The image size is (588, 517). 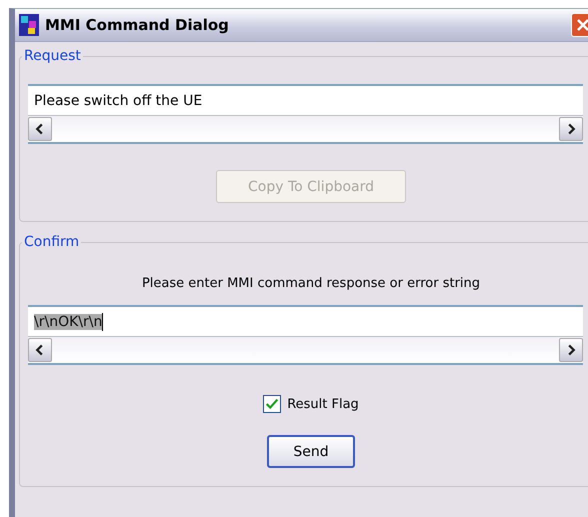 I want to click on group-label: Request, so click(x=52, y=56).